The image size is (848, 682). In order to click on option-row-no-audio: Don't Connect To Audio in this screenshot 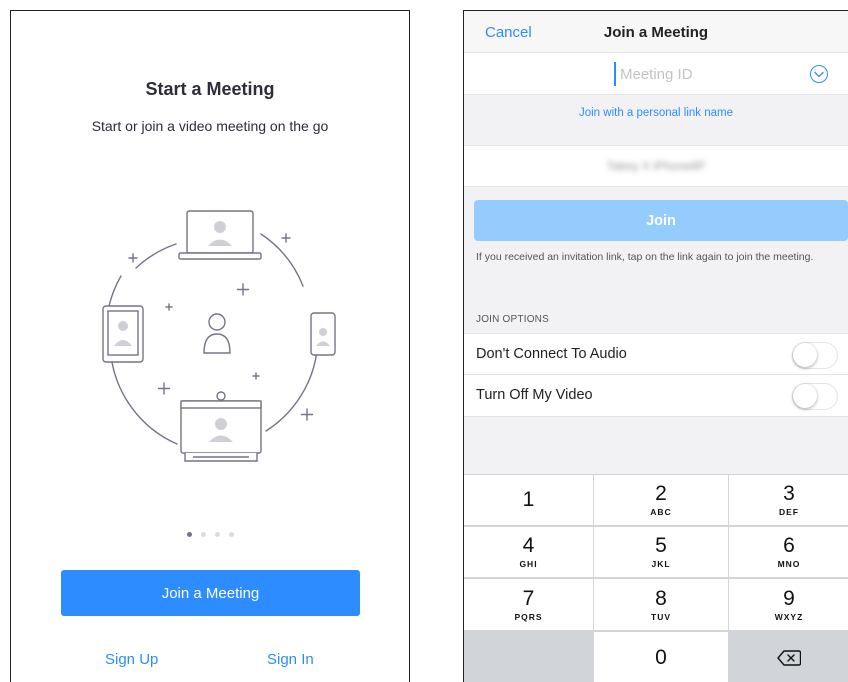, I will do `click(656, 354)`.